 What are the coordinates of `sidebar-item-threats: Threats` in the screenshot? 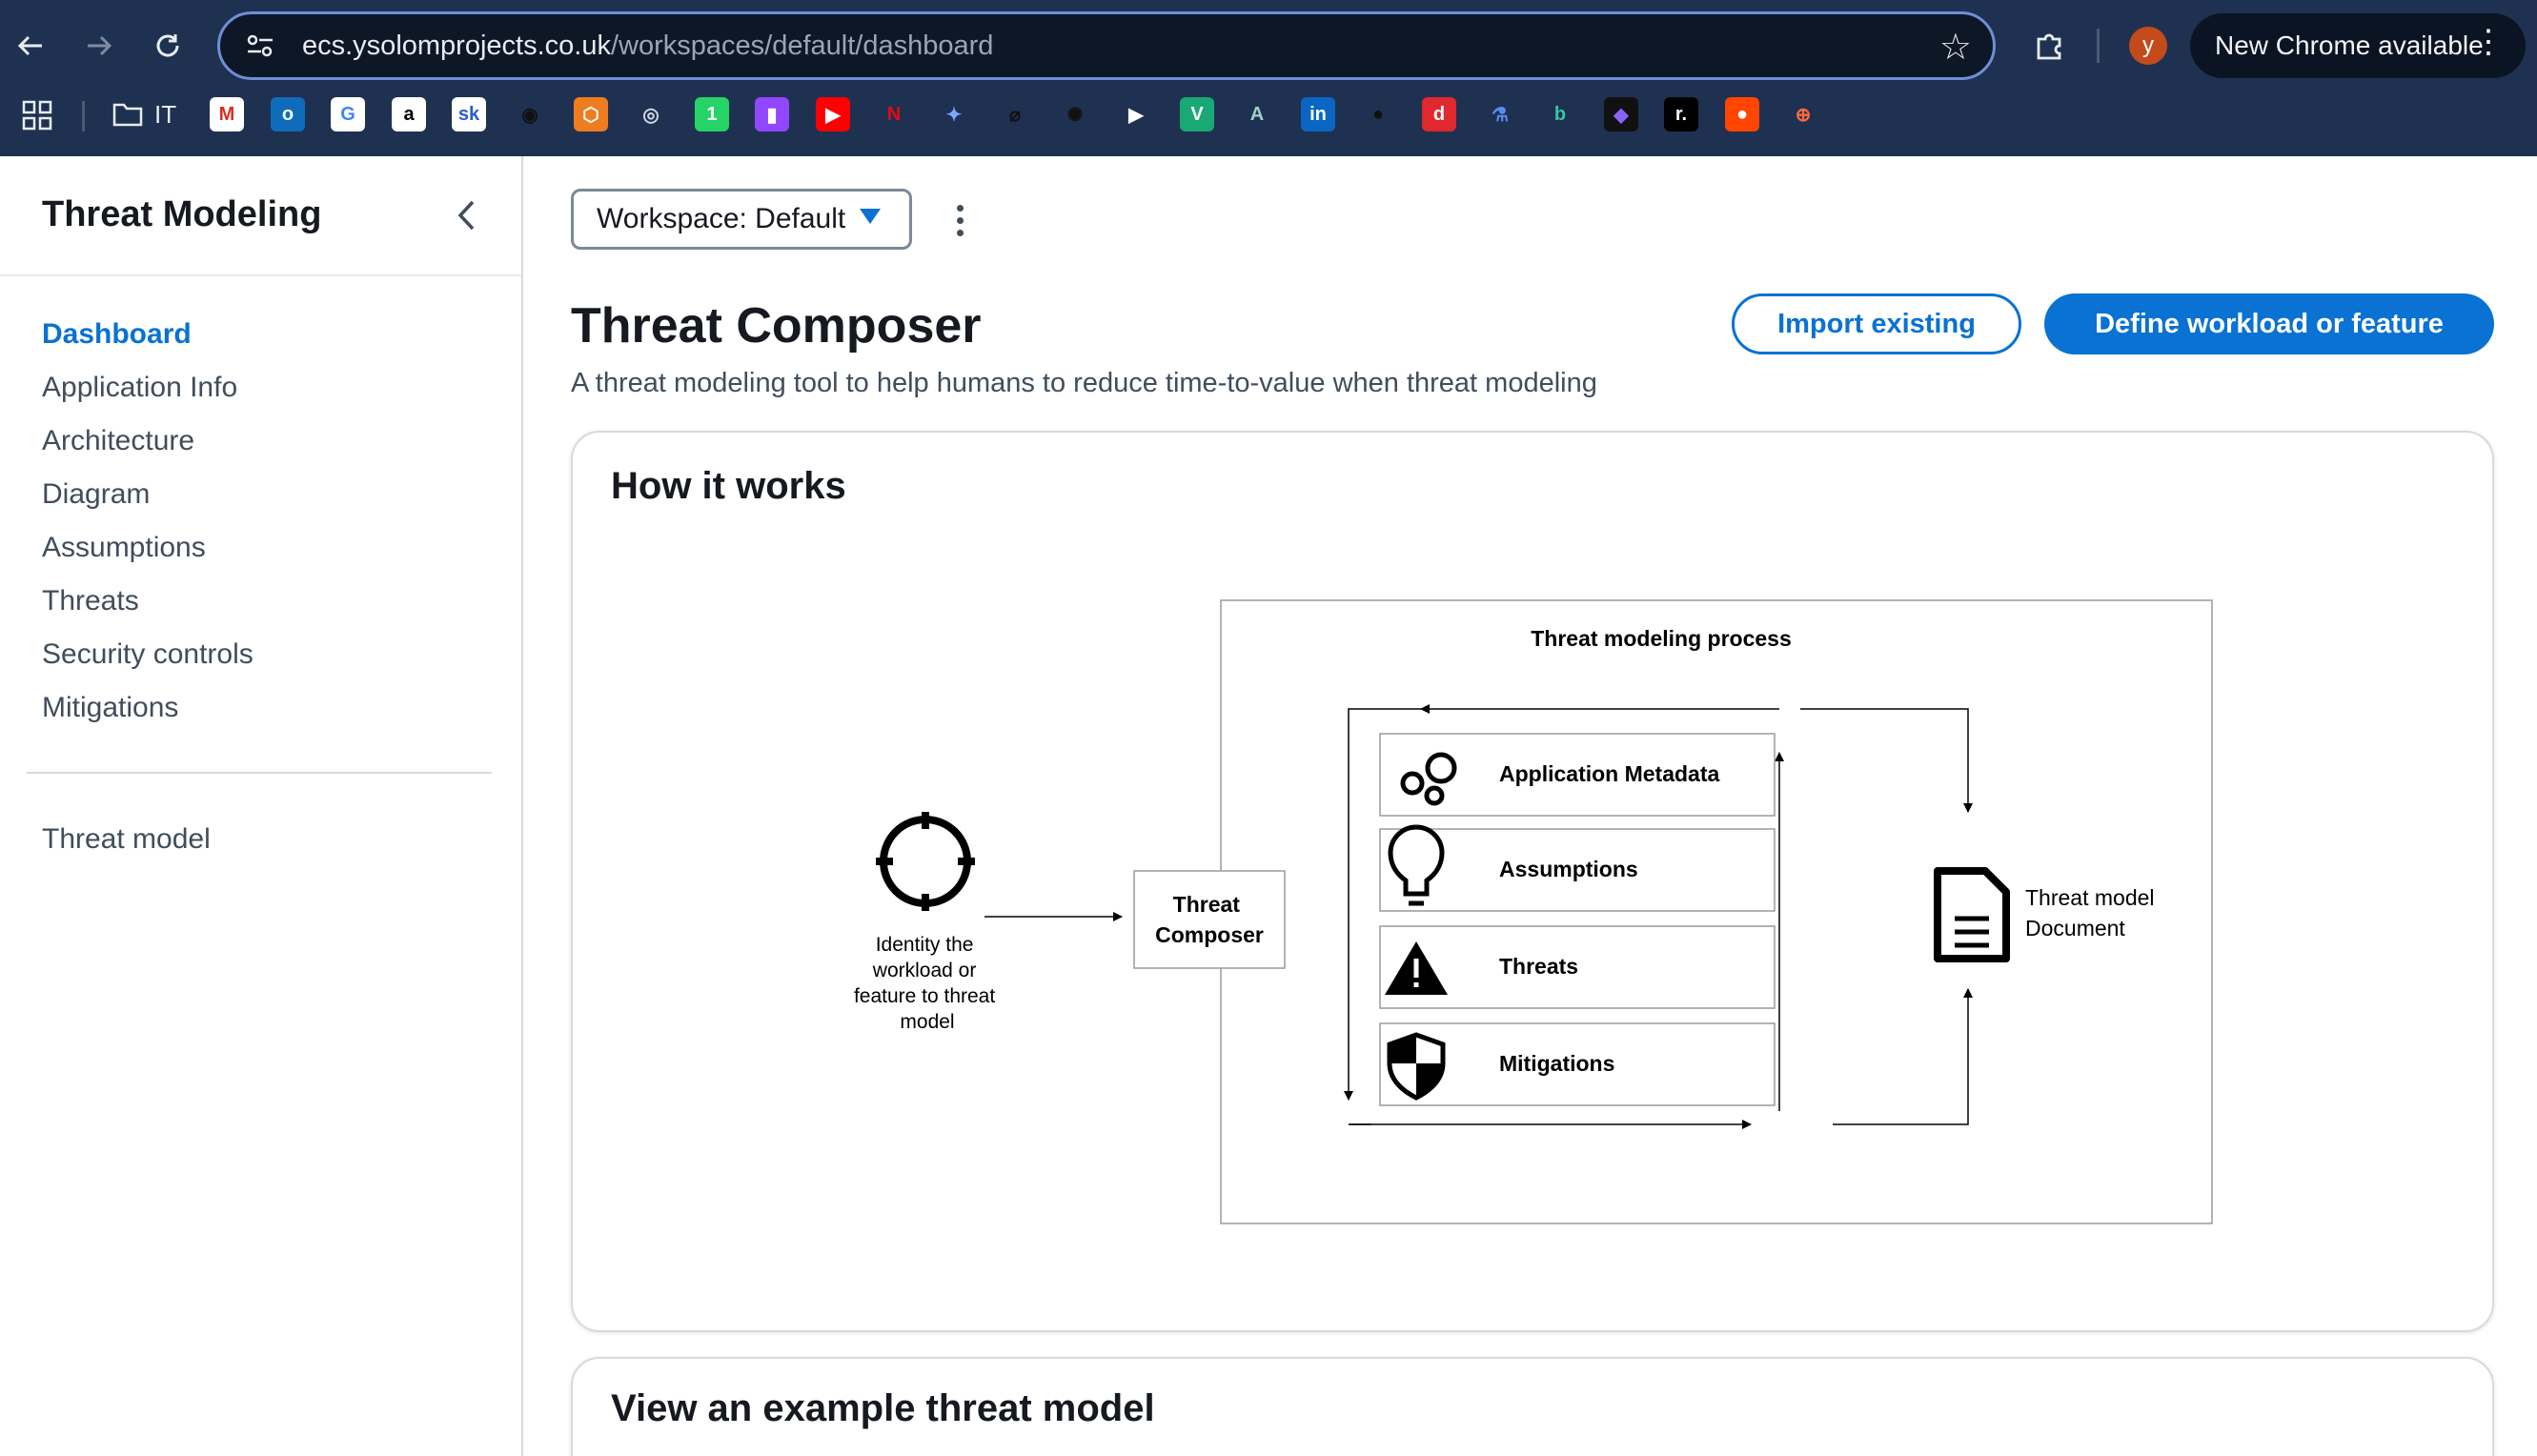 It's located at (91, 601).